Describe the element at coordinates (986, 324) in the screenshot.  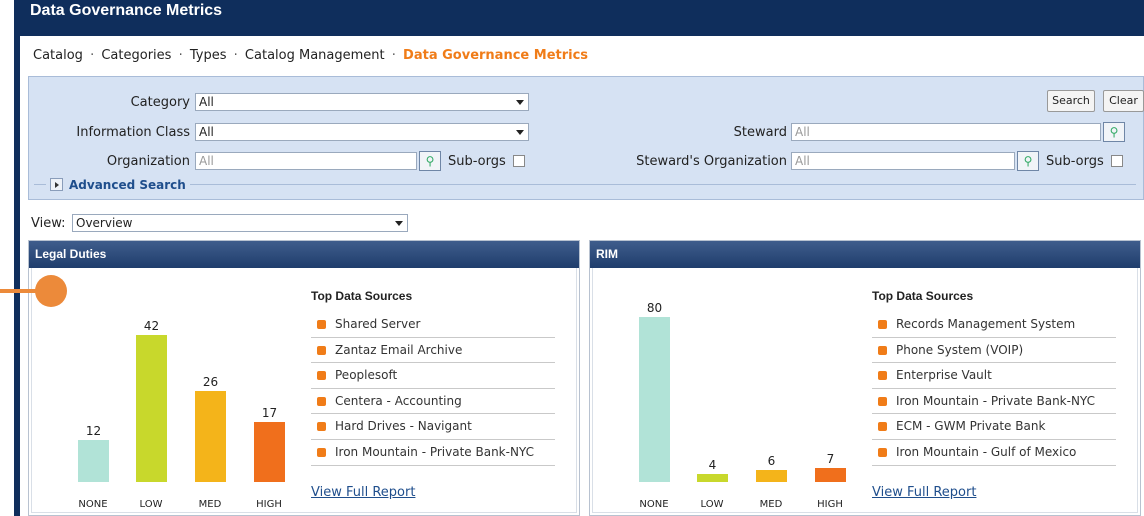
I see `source-name: Records Management System` at that location.